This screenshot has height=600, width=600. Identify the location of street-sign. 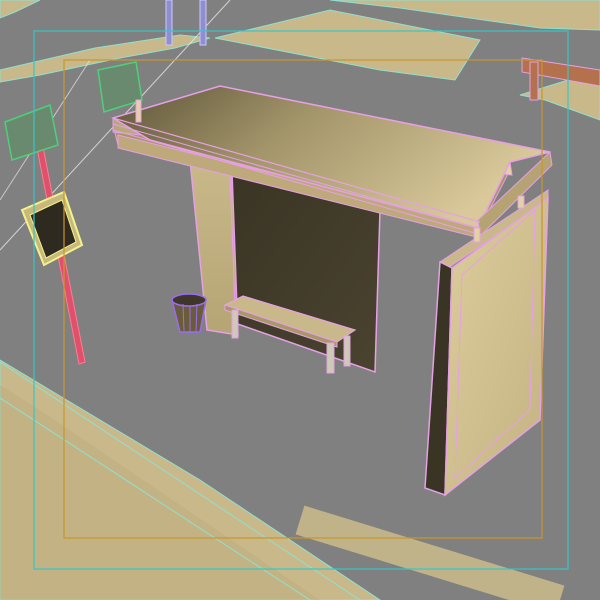
(52, 228).